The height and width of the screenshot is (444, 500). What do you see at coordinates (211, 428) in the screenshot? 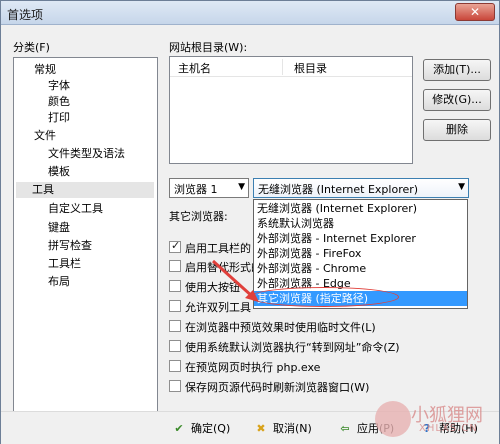
I see `ok-label: 确定(Q)` at bounding box center [211, 428].